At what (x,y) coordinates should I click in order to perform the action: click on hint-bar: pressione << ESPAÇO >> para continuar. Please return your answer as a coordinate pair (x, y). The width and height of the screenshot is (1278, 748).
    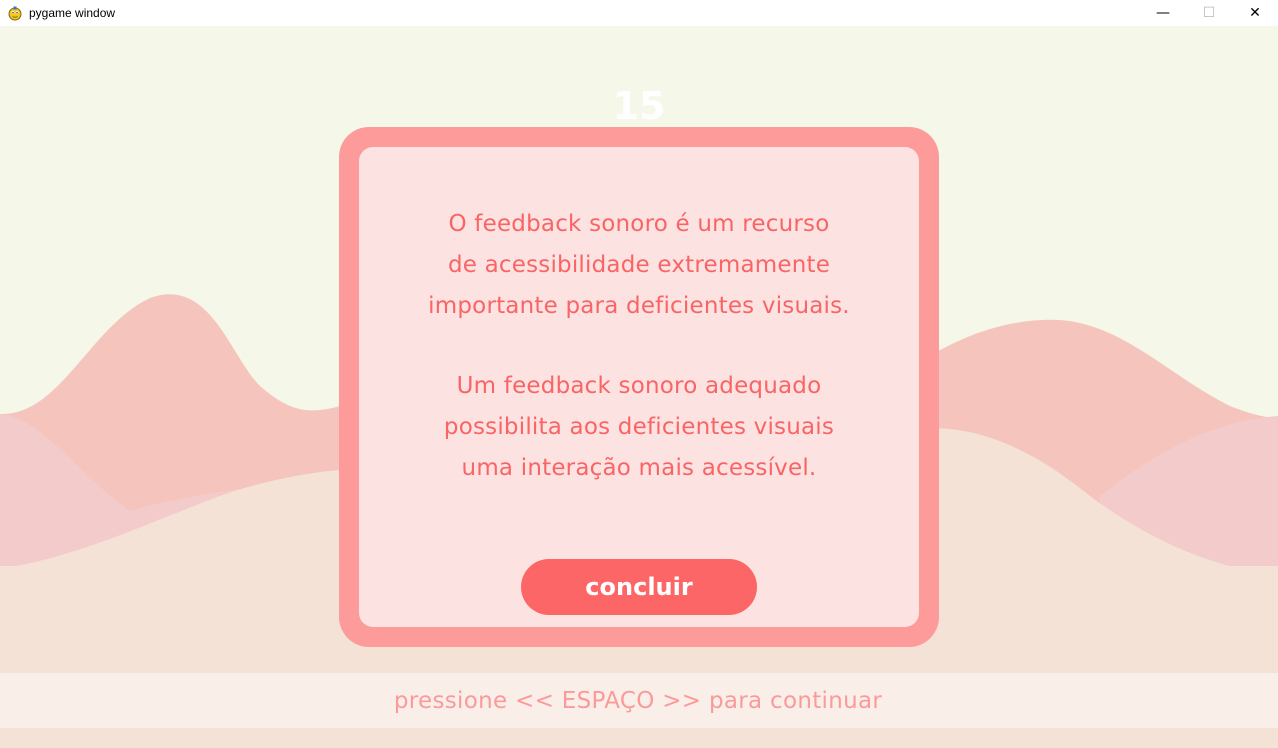
    Looking at the image, I should click on (639, 700).